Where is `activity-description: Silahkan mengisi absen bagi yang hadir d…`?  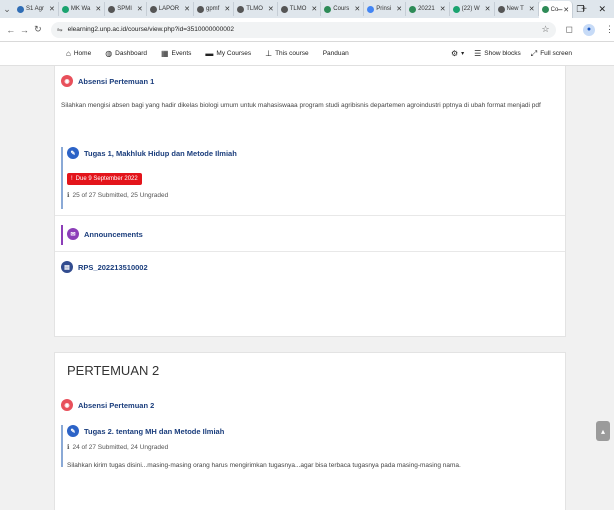 activity-description: Silahkan mengisi absen bagi yang hadir d… is located at coordinates (301, 105).